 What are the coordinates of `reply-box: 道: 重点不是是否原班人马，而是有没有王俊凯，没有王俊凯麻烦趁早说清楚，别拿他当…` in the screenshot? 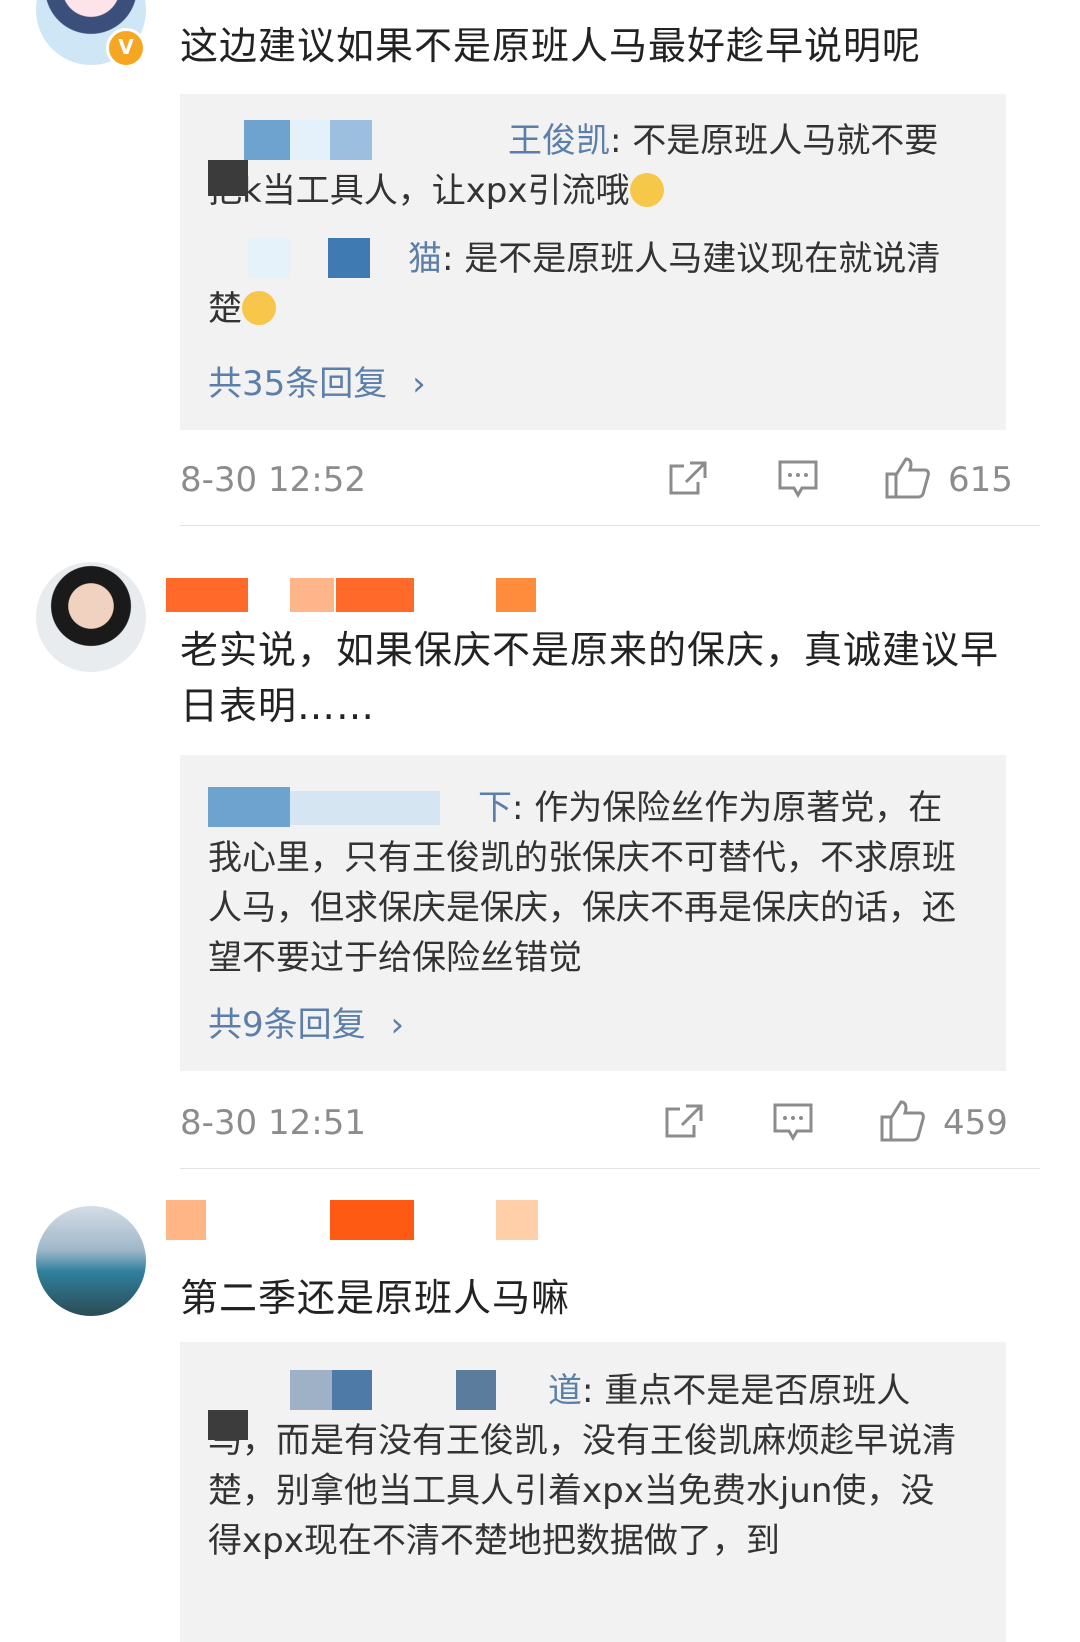 It's located at (593, 1492).